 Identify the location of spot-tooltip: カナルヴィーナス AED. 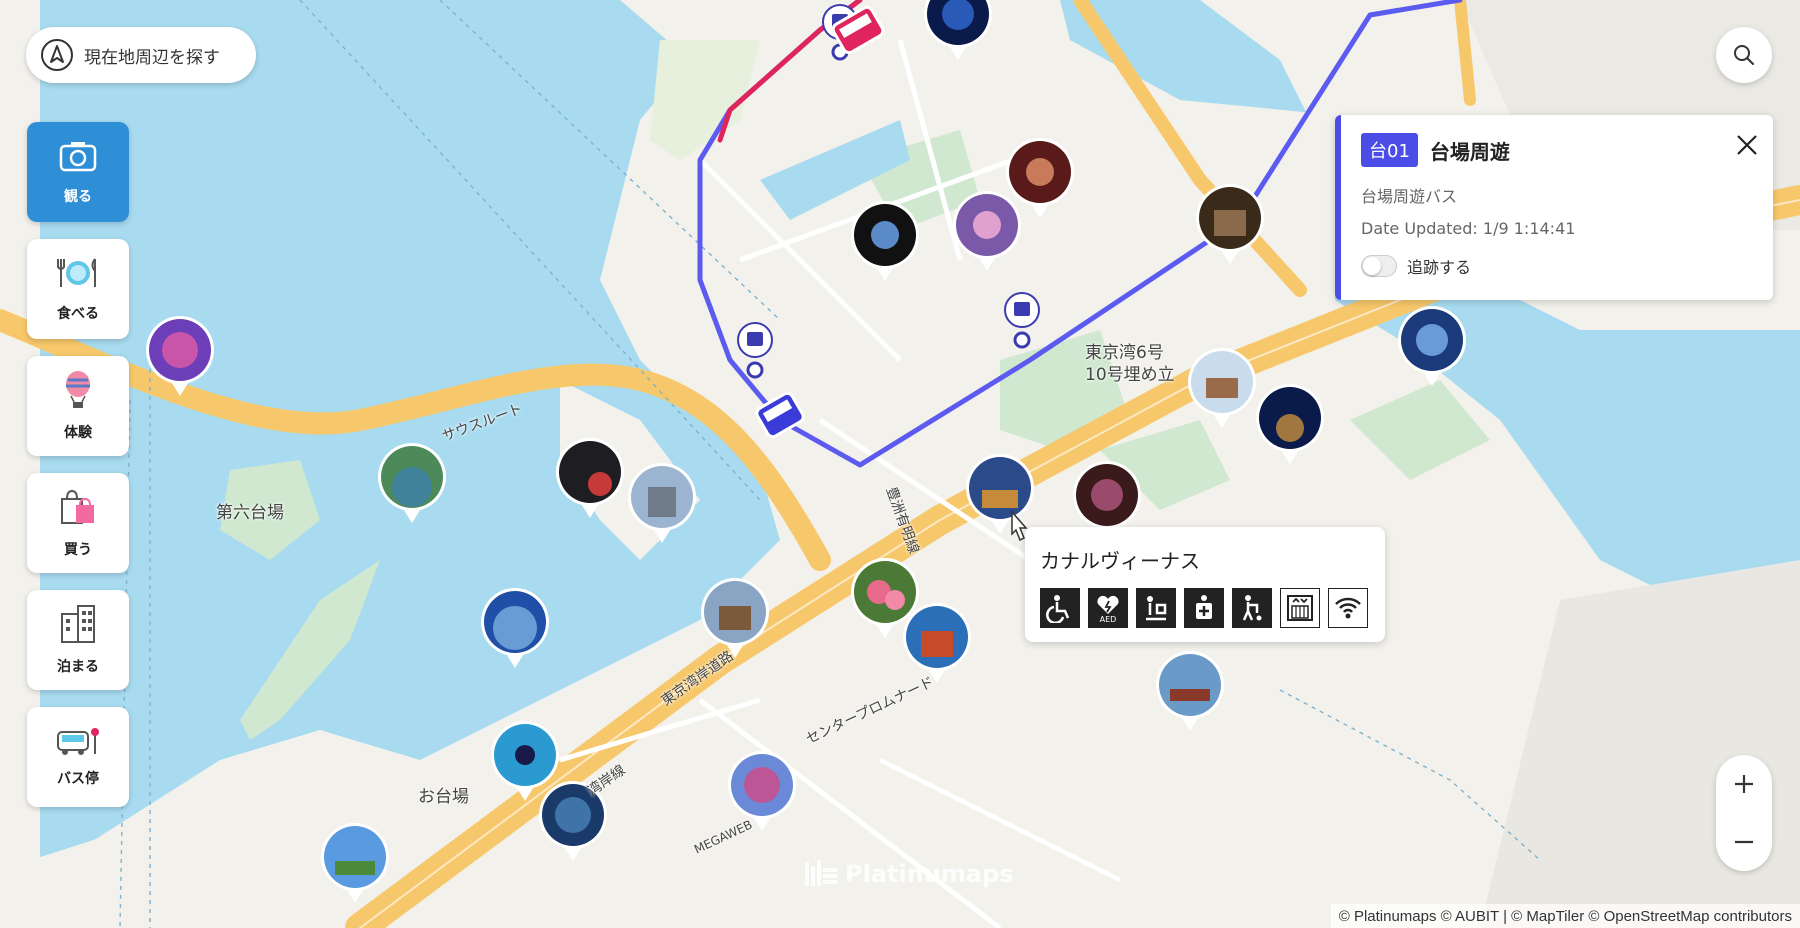
(1205, 584).